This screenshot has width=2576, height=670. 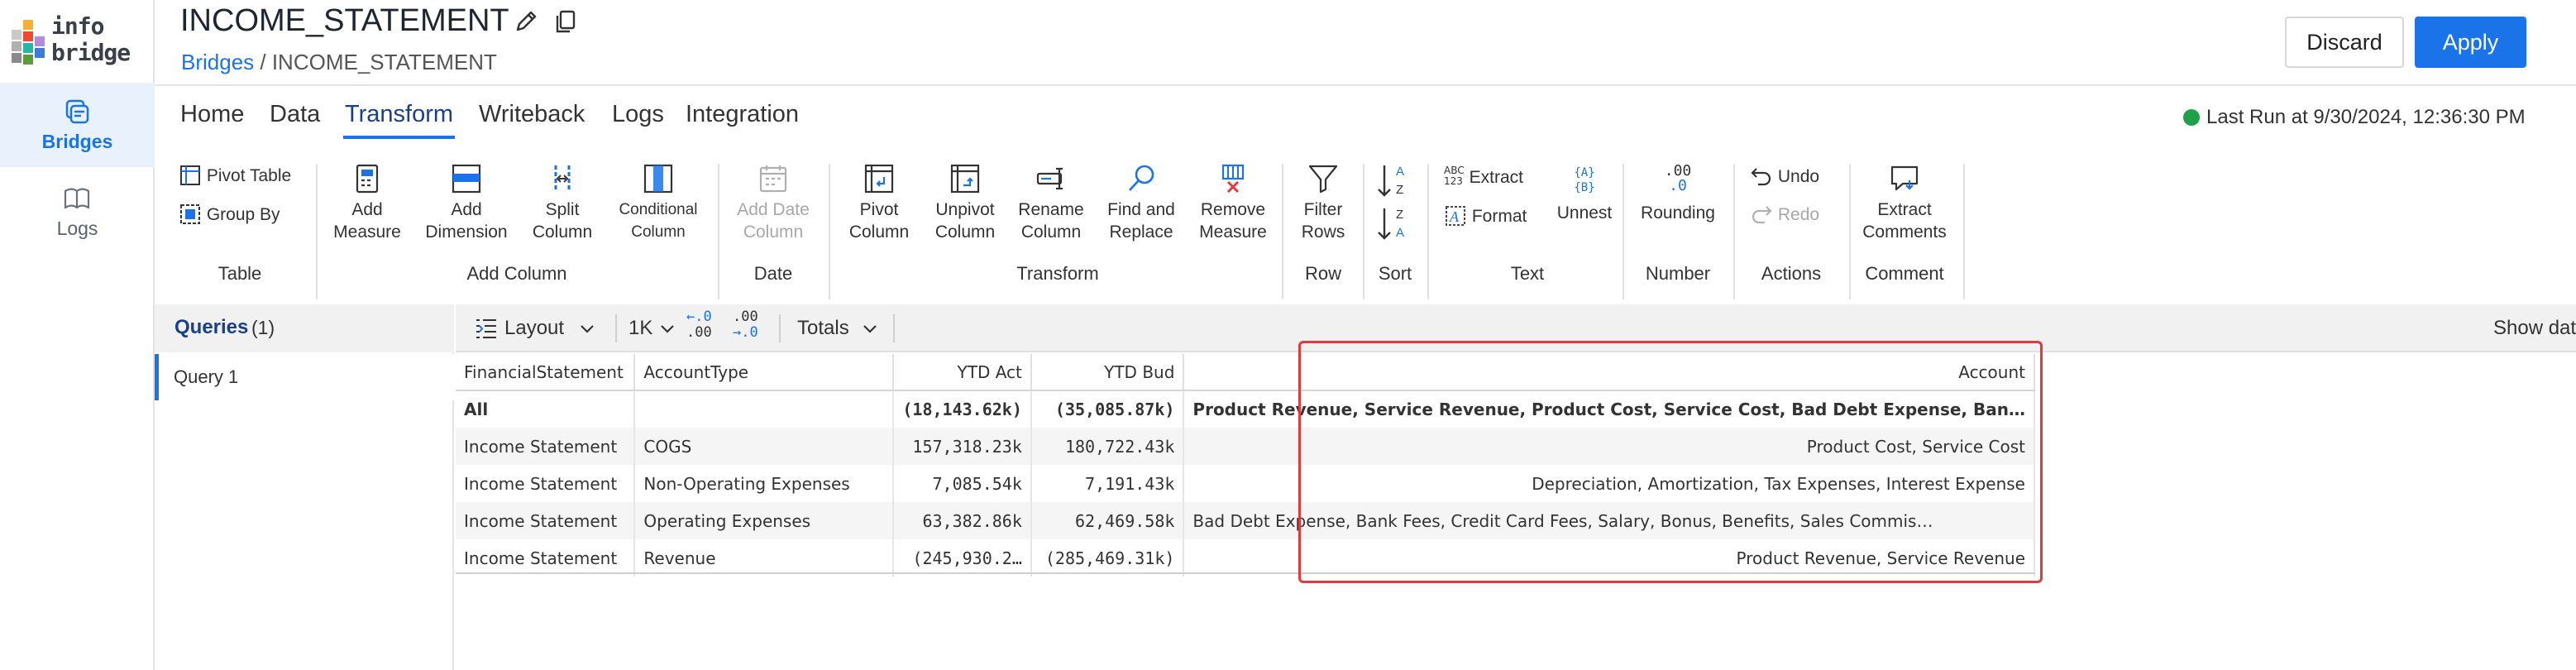 What do you see at coordinates (879, 202) in the screenshot?
I see `pivot-column-button: Pivot Column` at bounding box center [879, 202].